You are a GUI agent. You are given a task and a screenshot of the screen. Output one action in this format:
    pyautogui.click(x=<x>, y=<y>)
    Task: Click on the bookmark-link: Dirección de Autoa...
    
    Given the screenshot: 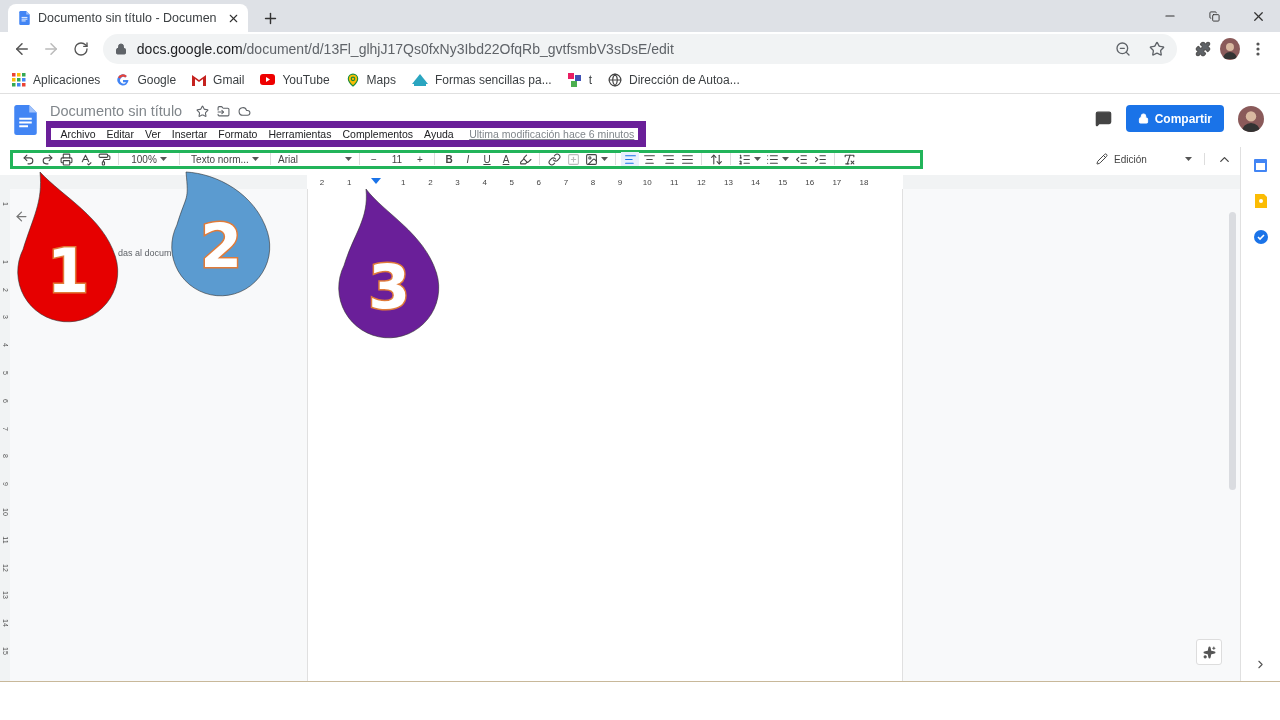 What is the action you would take?
    pyautogui.click(x=674, y=79)
    